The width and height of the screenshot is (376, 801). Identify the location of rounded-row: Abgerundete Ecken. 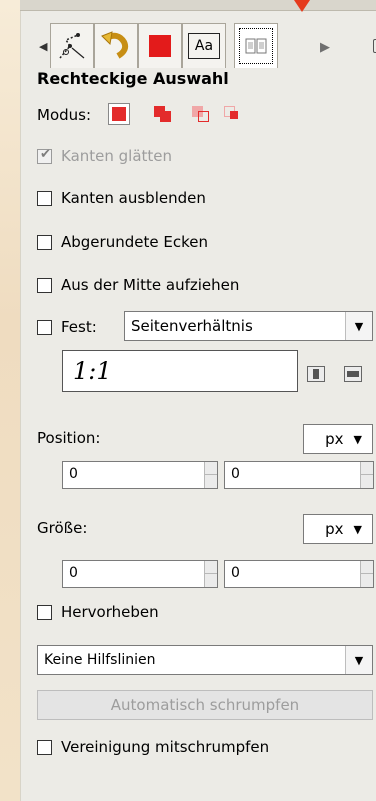
(122, 242).